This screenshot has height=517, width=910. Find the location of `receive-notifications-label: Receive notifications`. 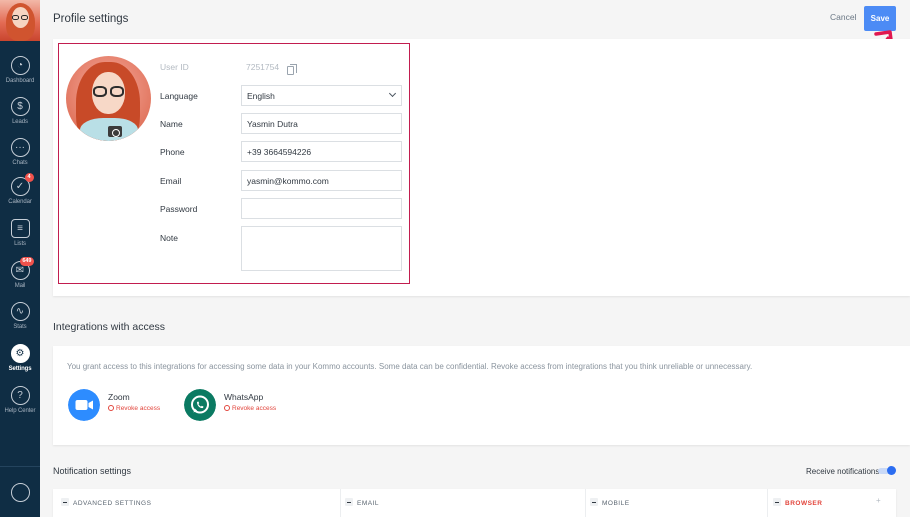

receive-notifications-label: Receive notifications is located at coordinates (843, 471).